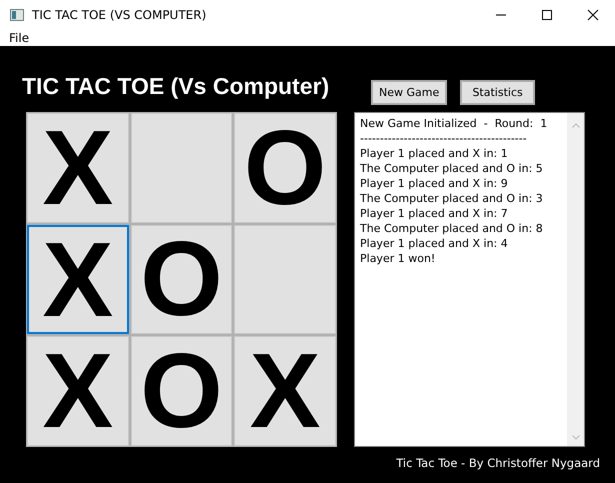 The width and height of the screenshot is (615, 483). What do you see at coordinates (409, 92) in the screenshot?
I see `toolbar-button: New Game` at bounding box center [409, 92].